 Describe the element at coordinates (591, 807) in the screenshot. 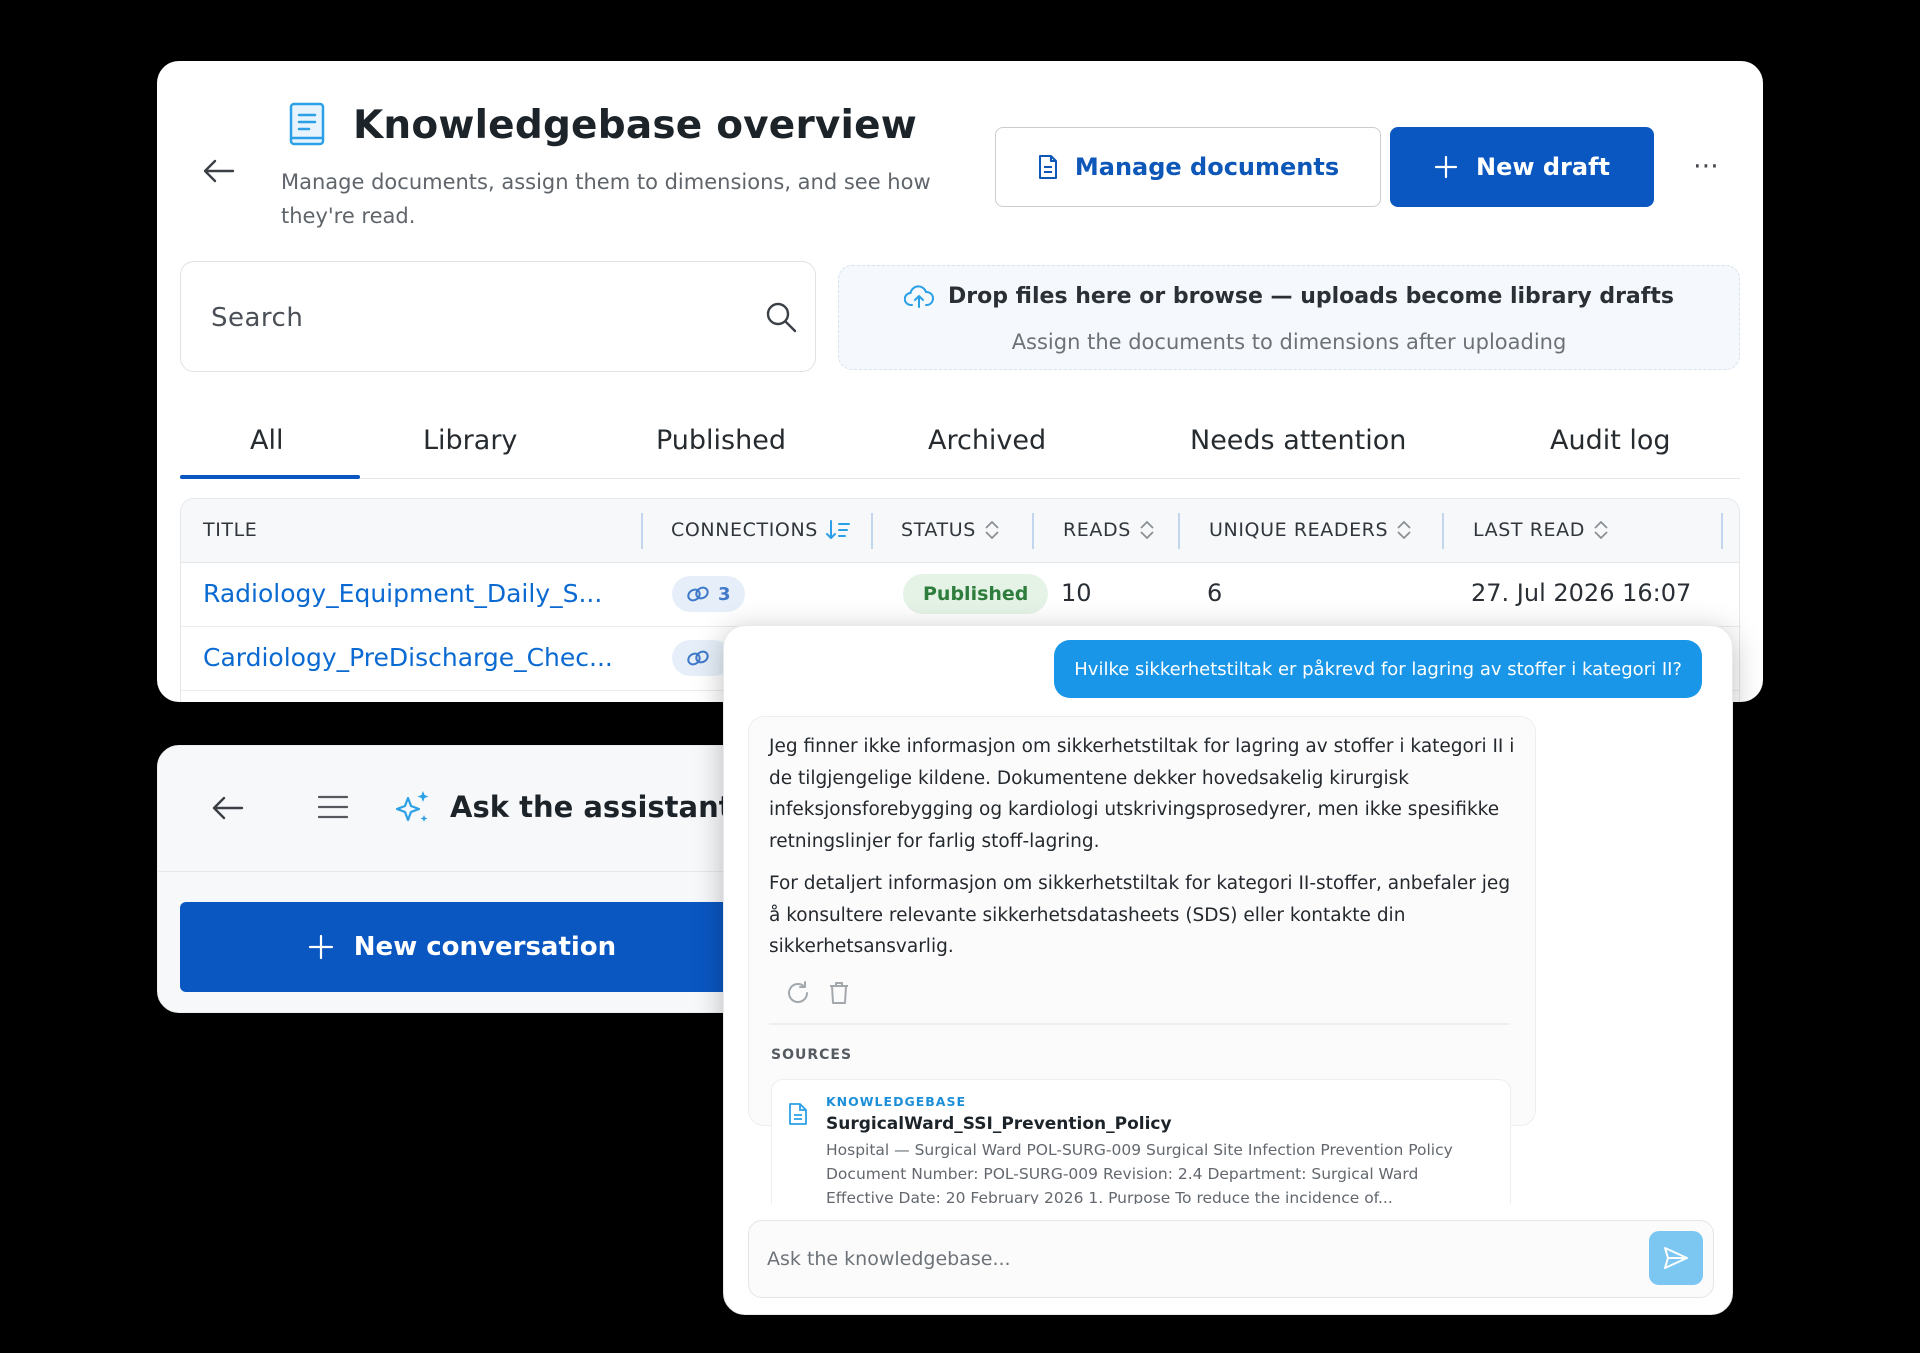

I see `assistant-title: Ask the assistant` at that location.